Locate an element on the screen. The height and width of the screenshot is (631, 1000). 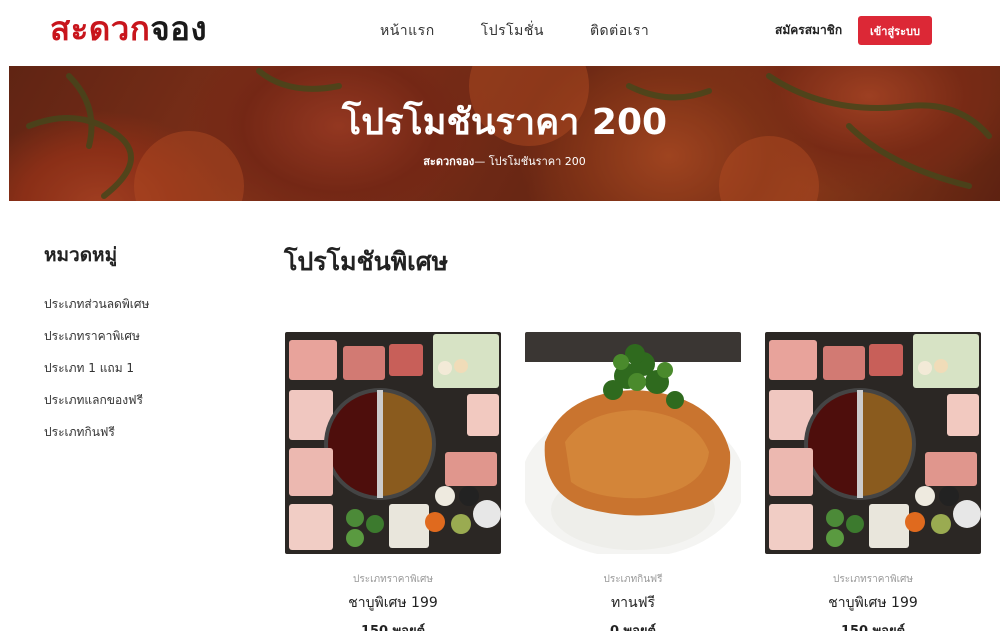
card-points: 0 พอยต์ is located at coordinates (633, 625).